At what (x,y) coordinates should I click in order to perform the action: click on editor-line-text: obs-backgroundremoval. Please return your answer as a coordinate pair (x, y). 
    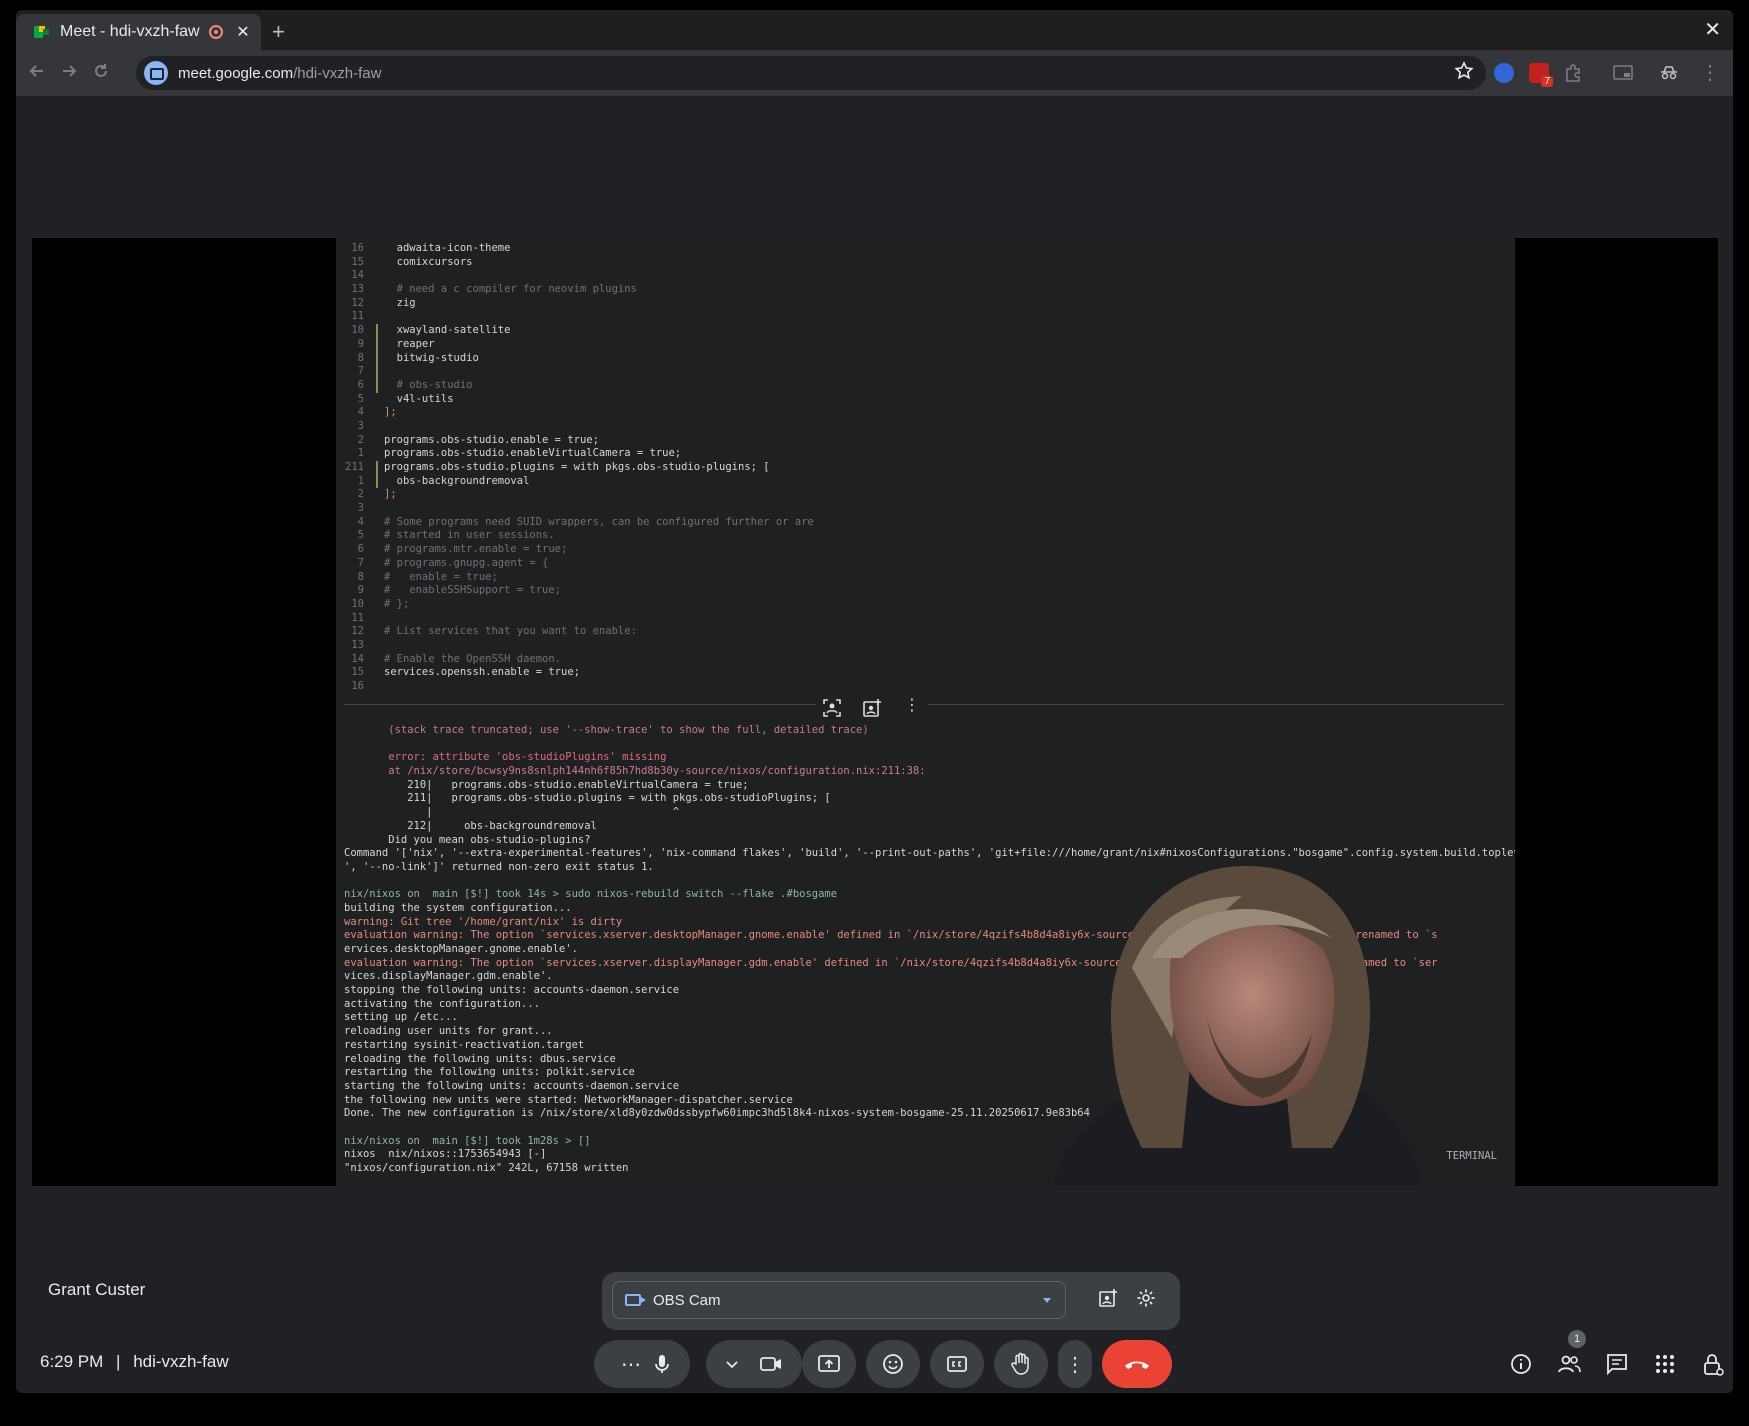
    Looking at the image, I should click on (457, 480).